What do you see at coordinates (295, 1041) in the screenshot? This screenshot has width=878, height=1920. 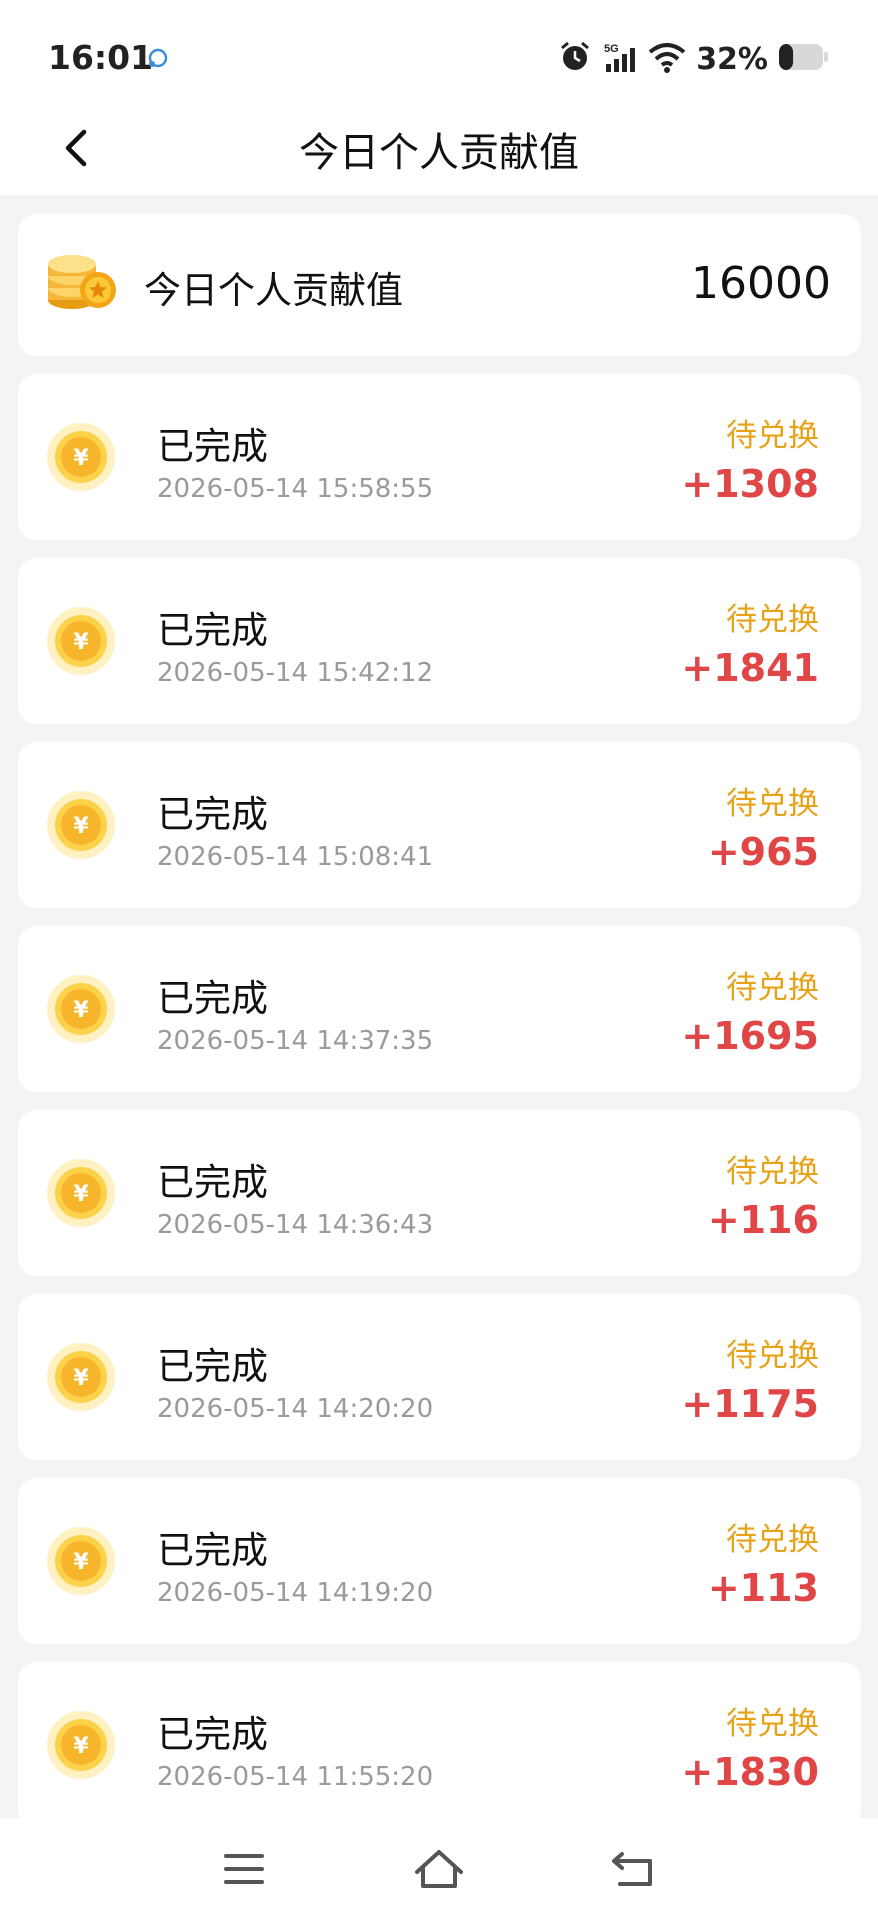 I see `record-time: 2026-05-14 14:37:35` at bounding box center [295, 1041].